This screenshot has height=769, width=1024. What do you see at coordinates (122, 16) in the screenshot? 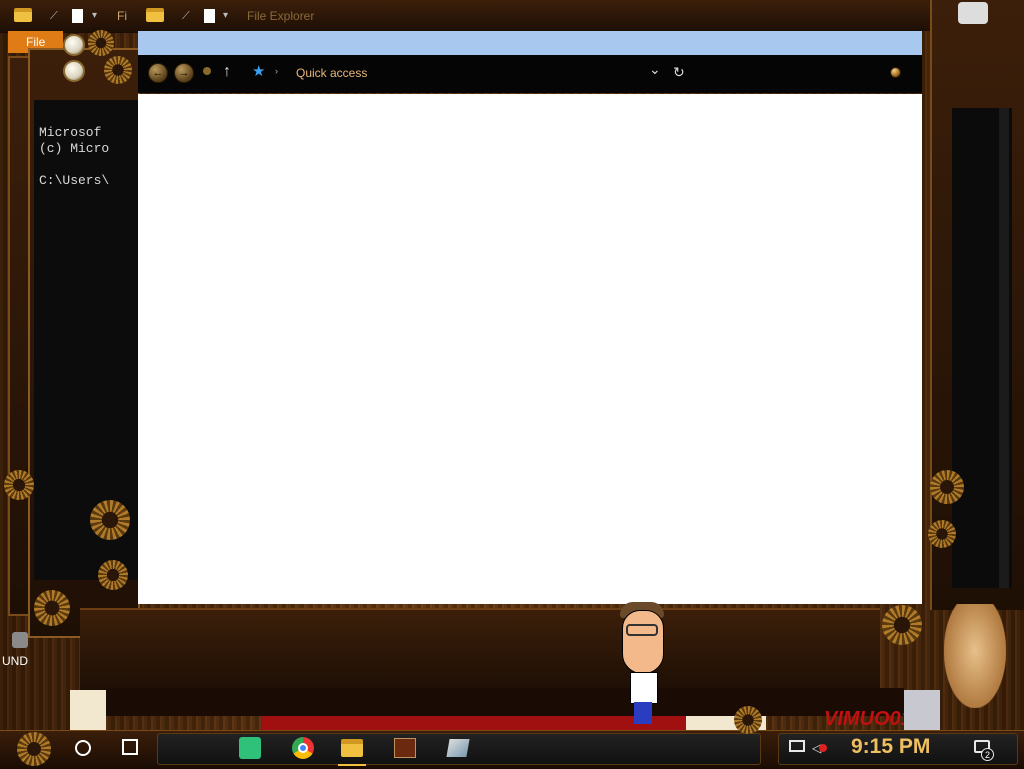
I see `back-window-title: Fi` at bounding box center [122, 16].